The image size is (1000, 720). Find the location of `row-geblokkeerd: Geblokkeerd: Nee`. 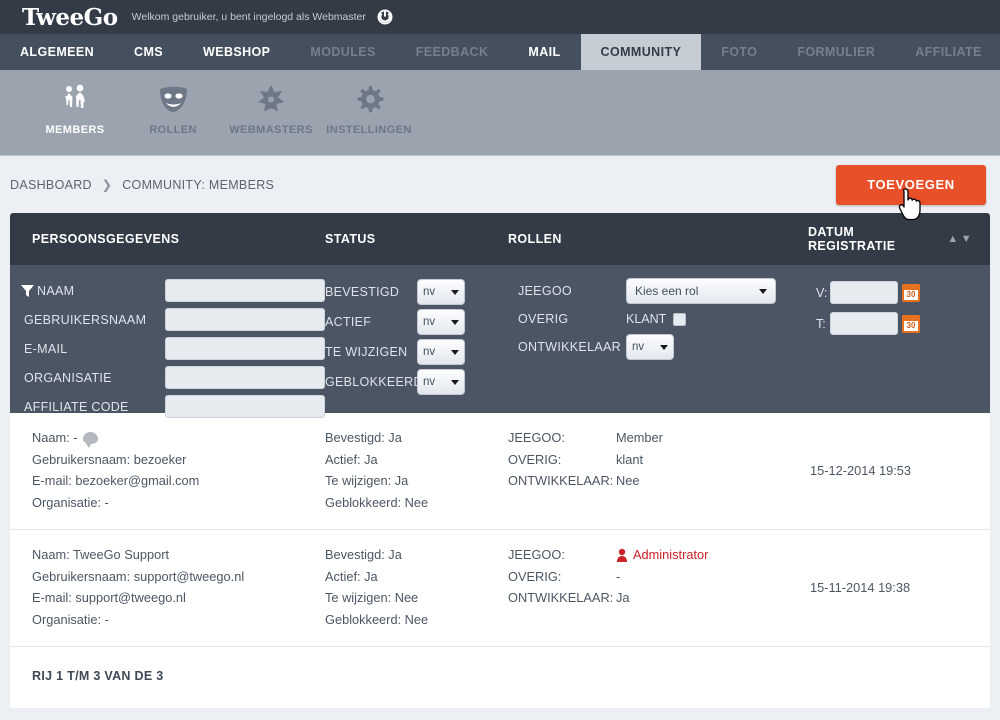

row-geblokkeerd: Geblokkeerd: Nee is located at coordinates (377, 619).